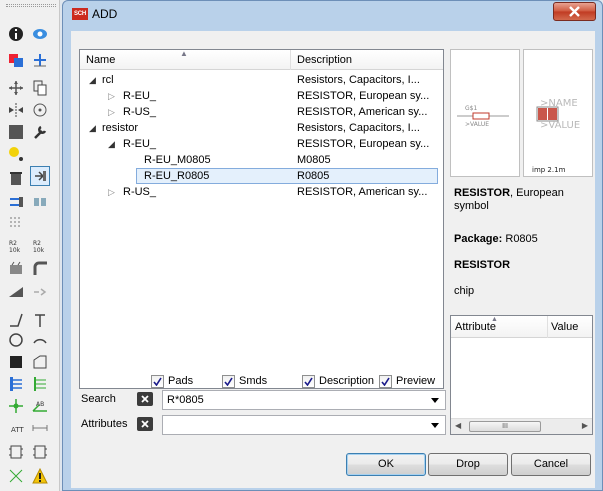  I want to click on preview-checkbox: Preview, so click(407, 381).